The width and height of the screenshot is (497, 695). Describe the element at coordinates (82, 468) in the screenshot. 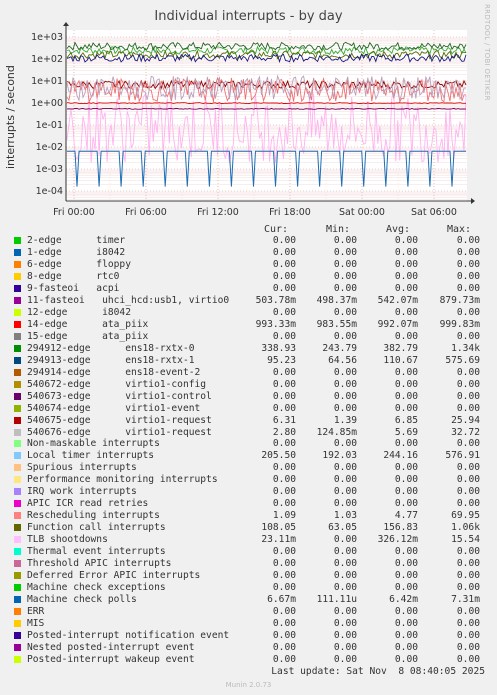

I see `legend-label: Spurious interrupts` at that location.